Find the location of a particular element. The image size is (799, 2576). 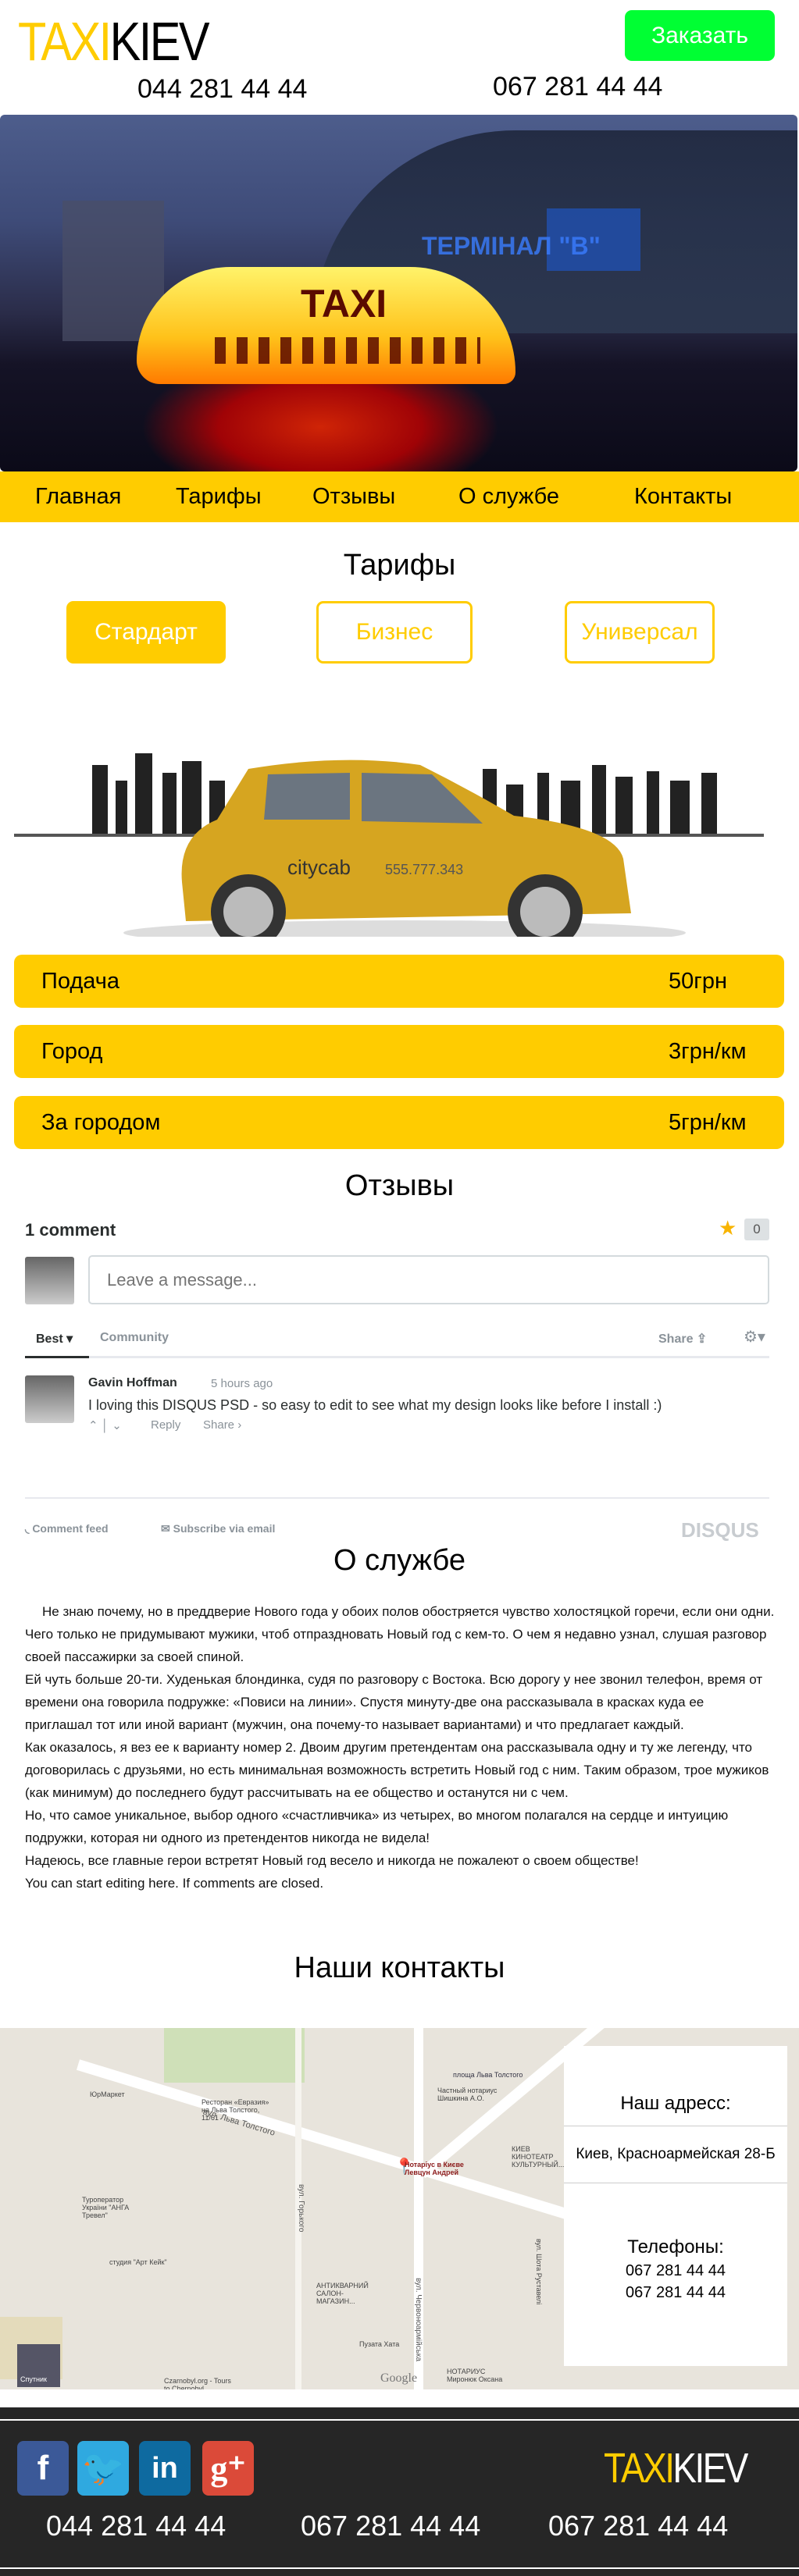

disqus-logo: DISQUS is located at coordinates (720, 1530).